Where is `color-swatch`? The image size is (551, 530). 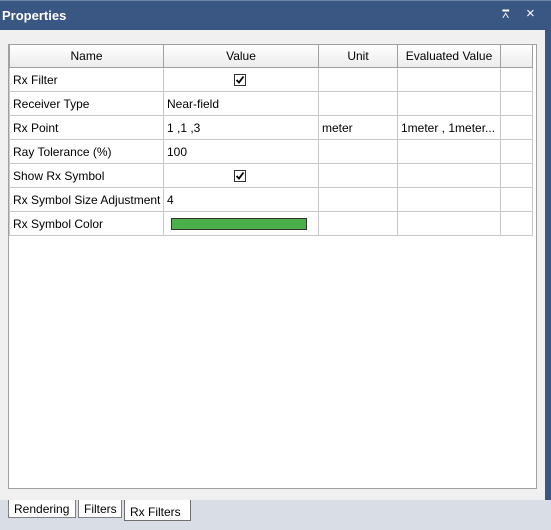
color-swatch is located at coordinates (239, 224).